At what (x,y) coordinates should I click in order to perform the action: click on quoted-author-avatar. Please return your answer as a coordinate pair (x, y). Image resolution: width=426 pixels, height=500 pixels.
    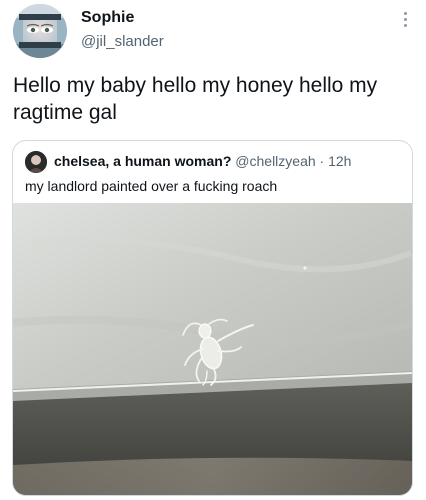
    Looking at the image, I should click on (36, 162).